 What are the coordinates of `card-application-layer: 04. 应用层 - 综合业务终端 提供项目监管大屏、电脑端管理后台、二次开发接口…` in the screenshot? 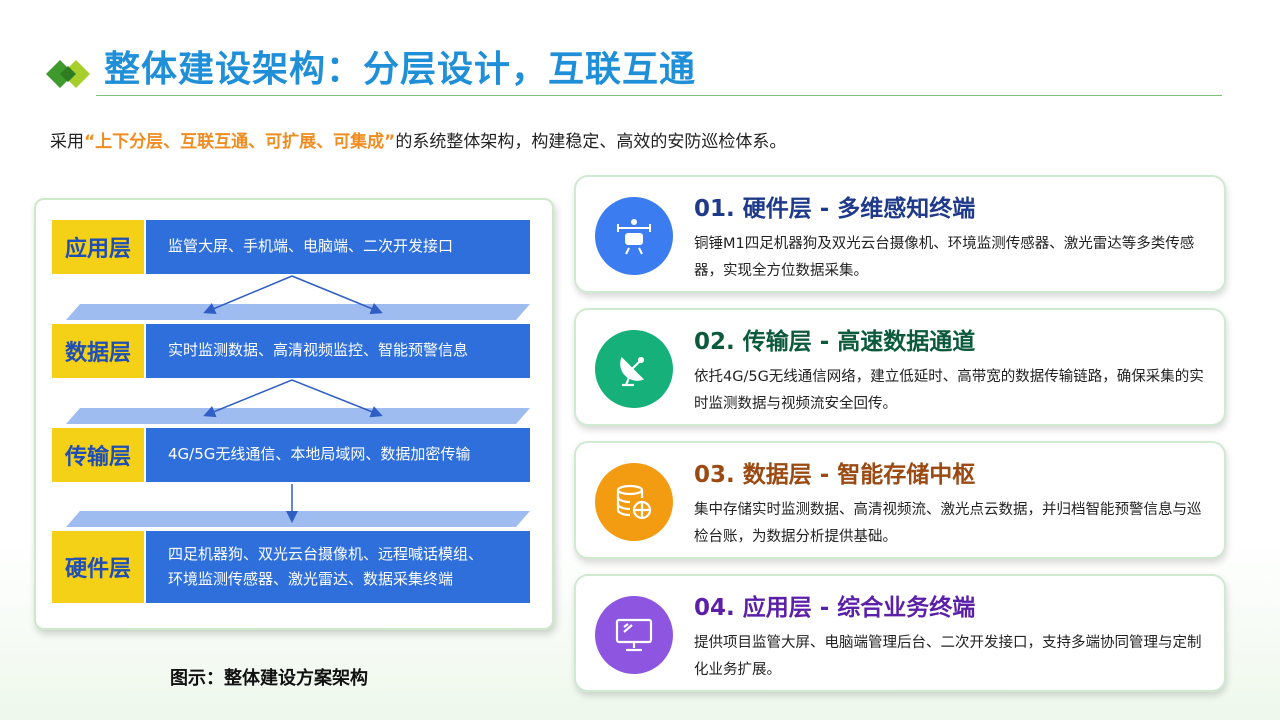 It's located at (900, 633).